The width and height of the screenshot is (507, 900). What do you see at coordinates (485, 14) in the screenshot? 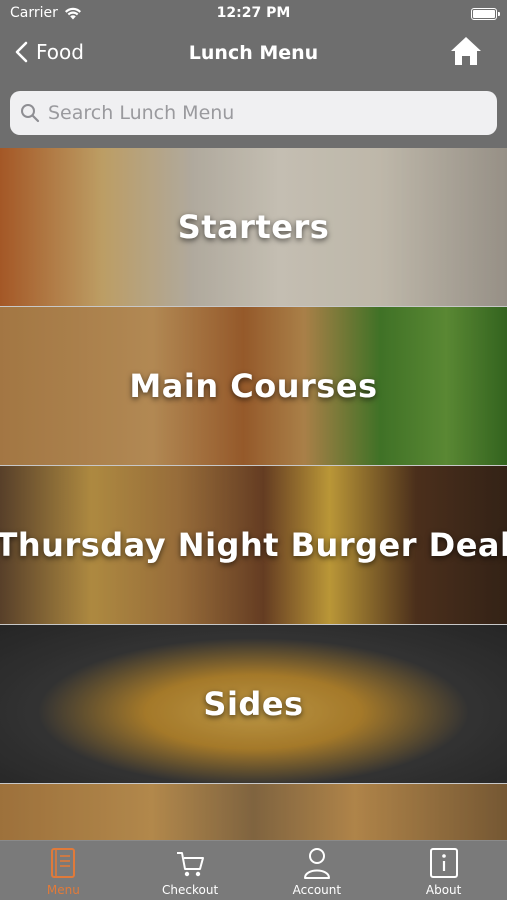
I see `battery-icon` at bounding box center [485, 14].